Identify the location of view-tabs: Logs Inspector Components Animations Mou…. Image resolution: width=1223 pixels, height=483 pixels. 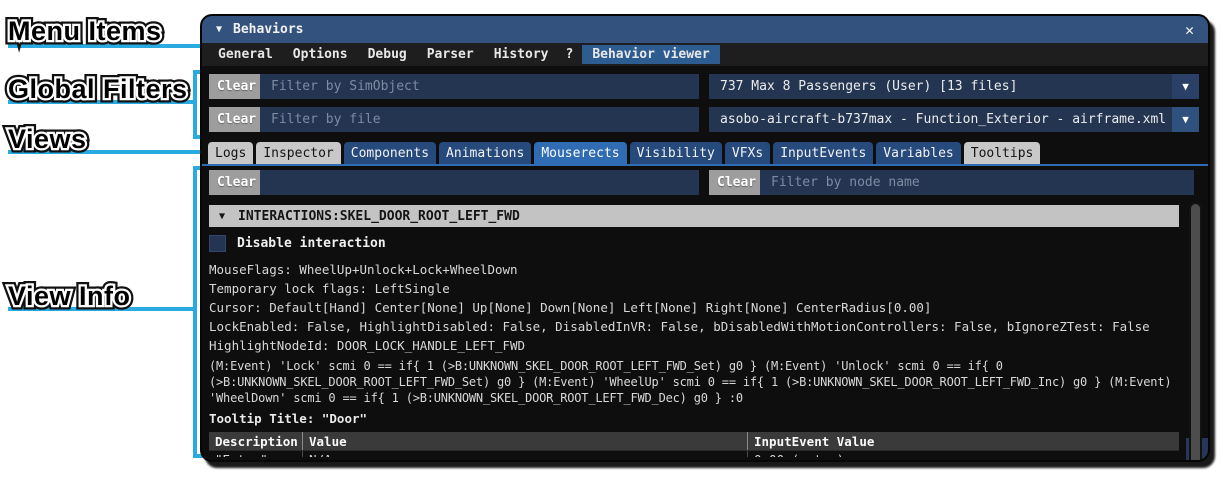
(705, 153).